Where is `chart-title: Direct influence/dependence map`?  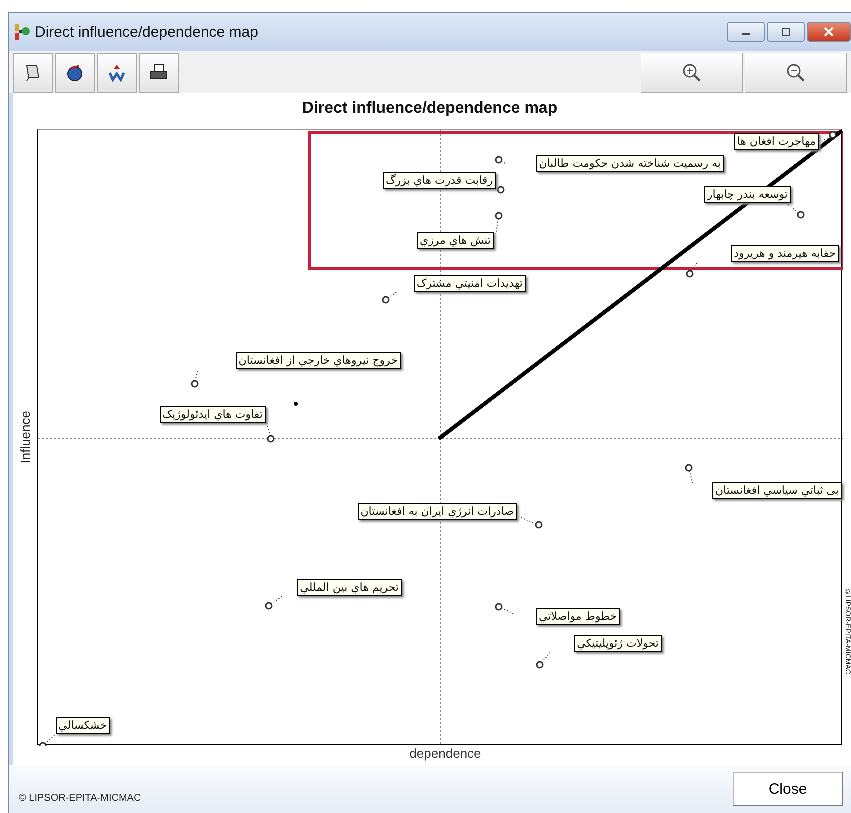
chart-title: Direct influence/dependence map is located at coordinates (430, 109).